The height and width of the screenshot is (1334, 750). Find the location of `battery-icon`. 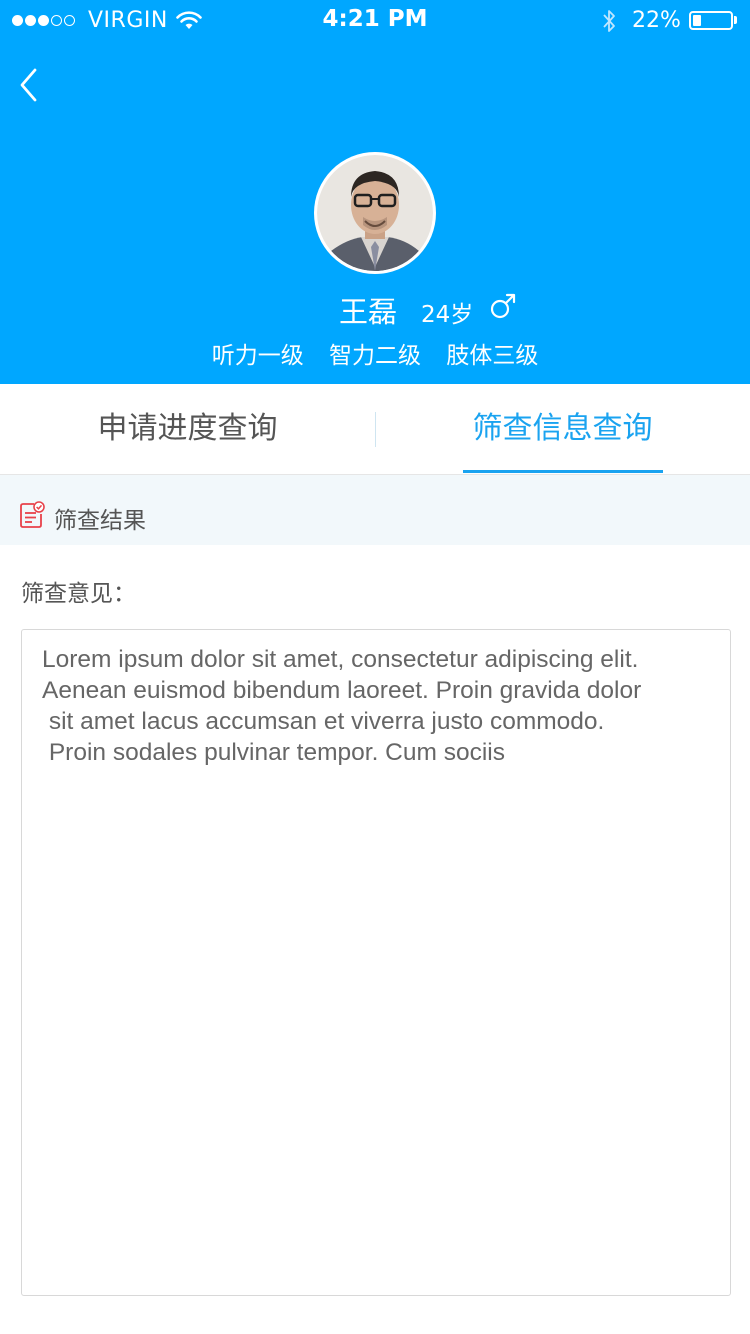

battery-icon is located at coordinates (711, 20).